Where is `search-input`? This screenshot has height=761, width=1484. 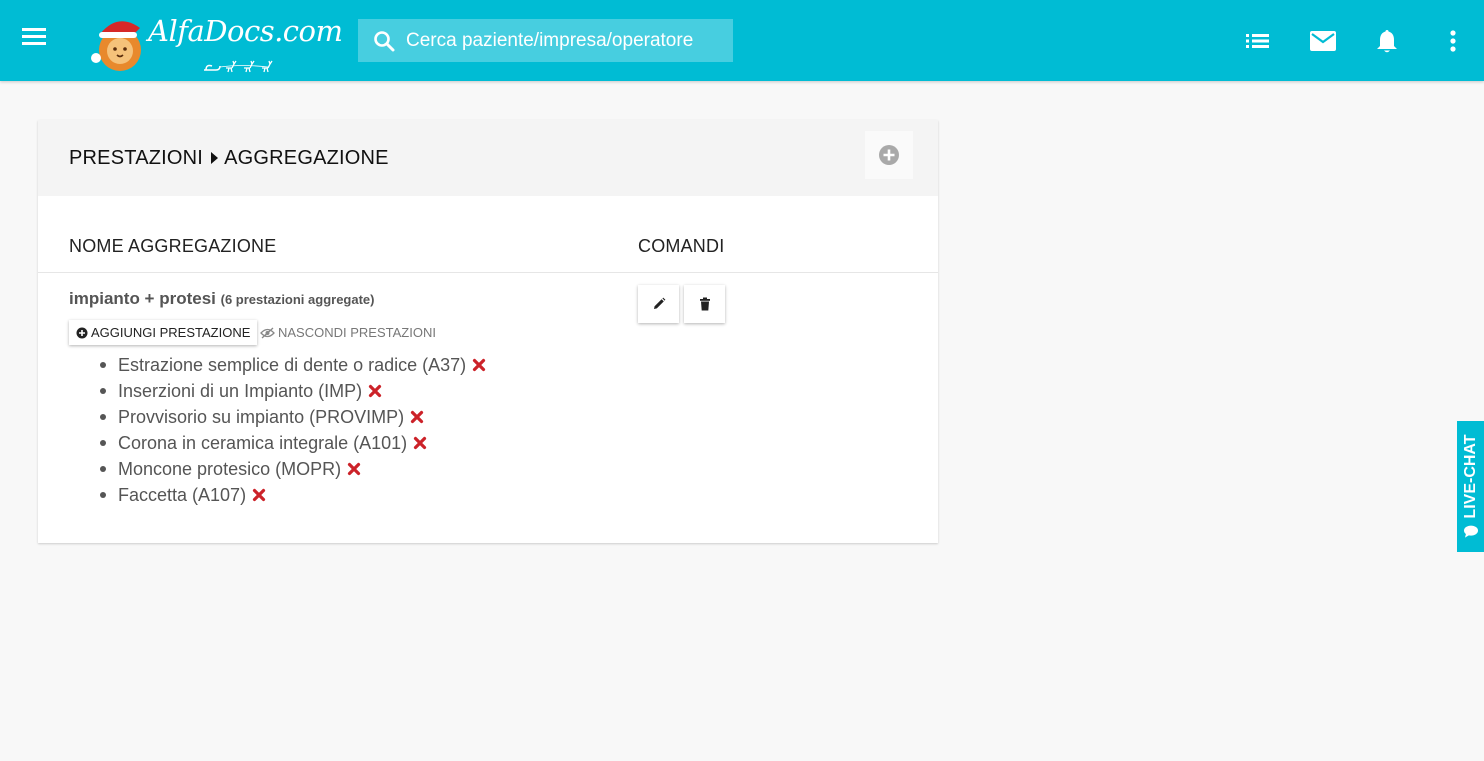 search-input is located at coordinates (569, 40).